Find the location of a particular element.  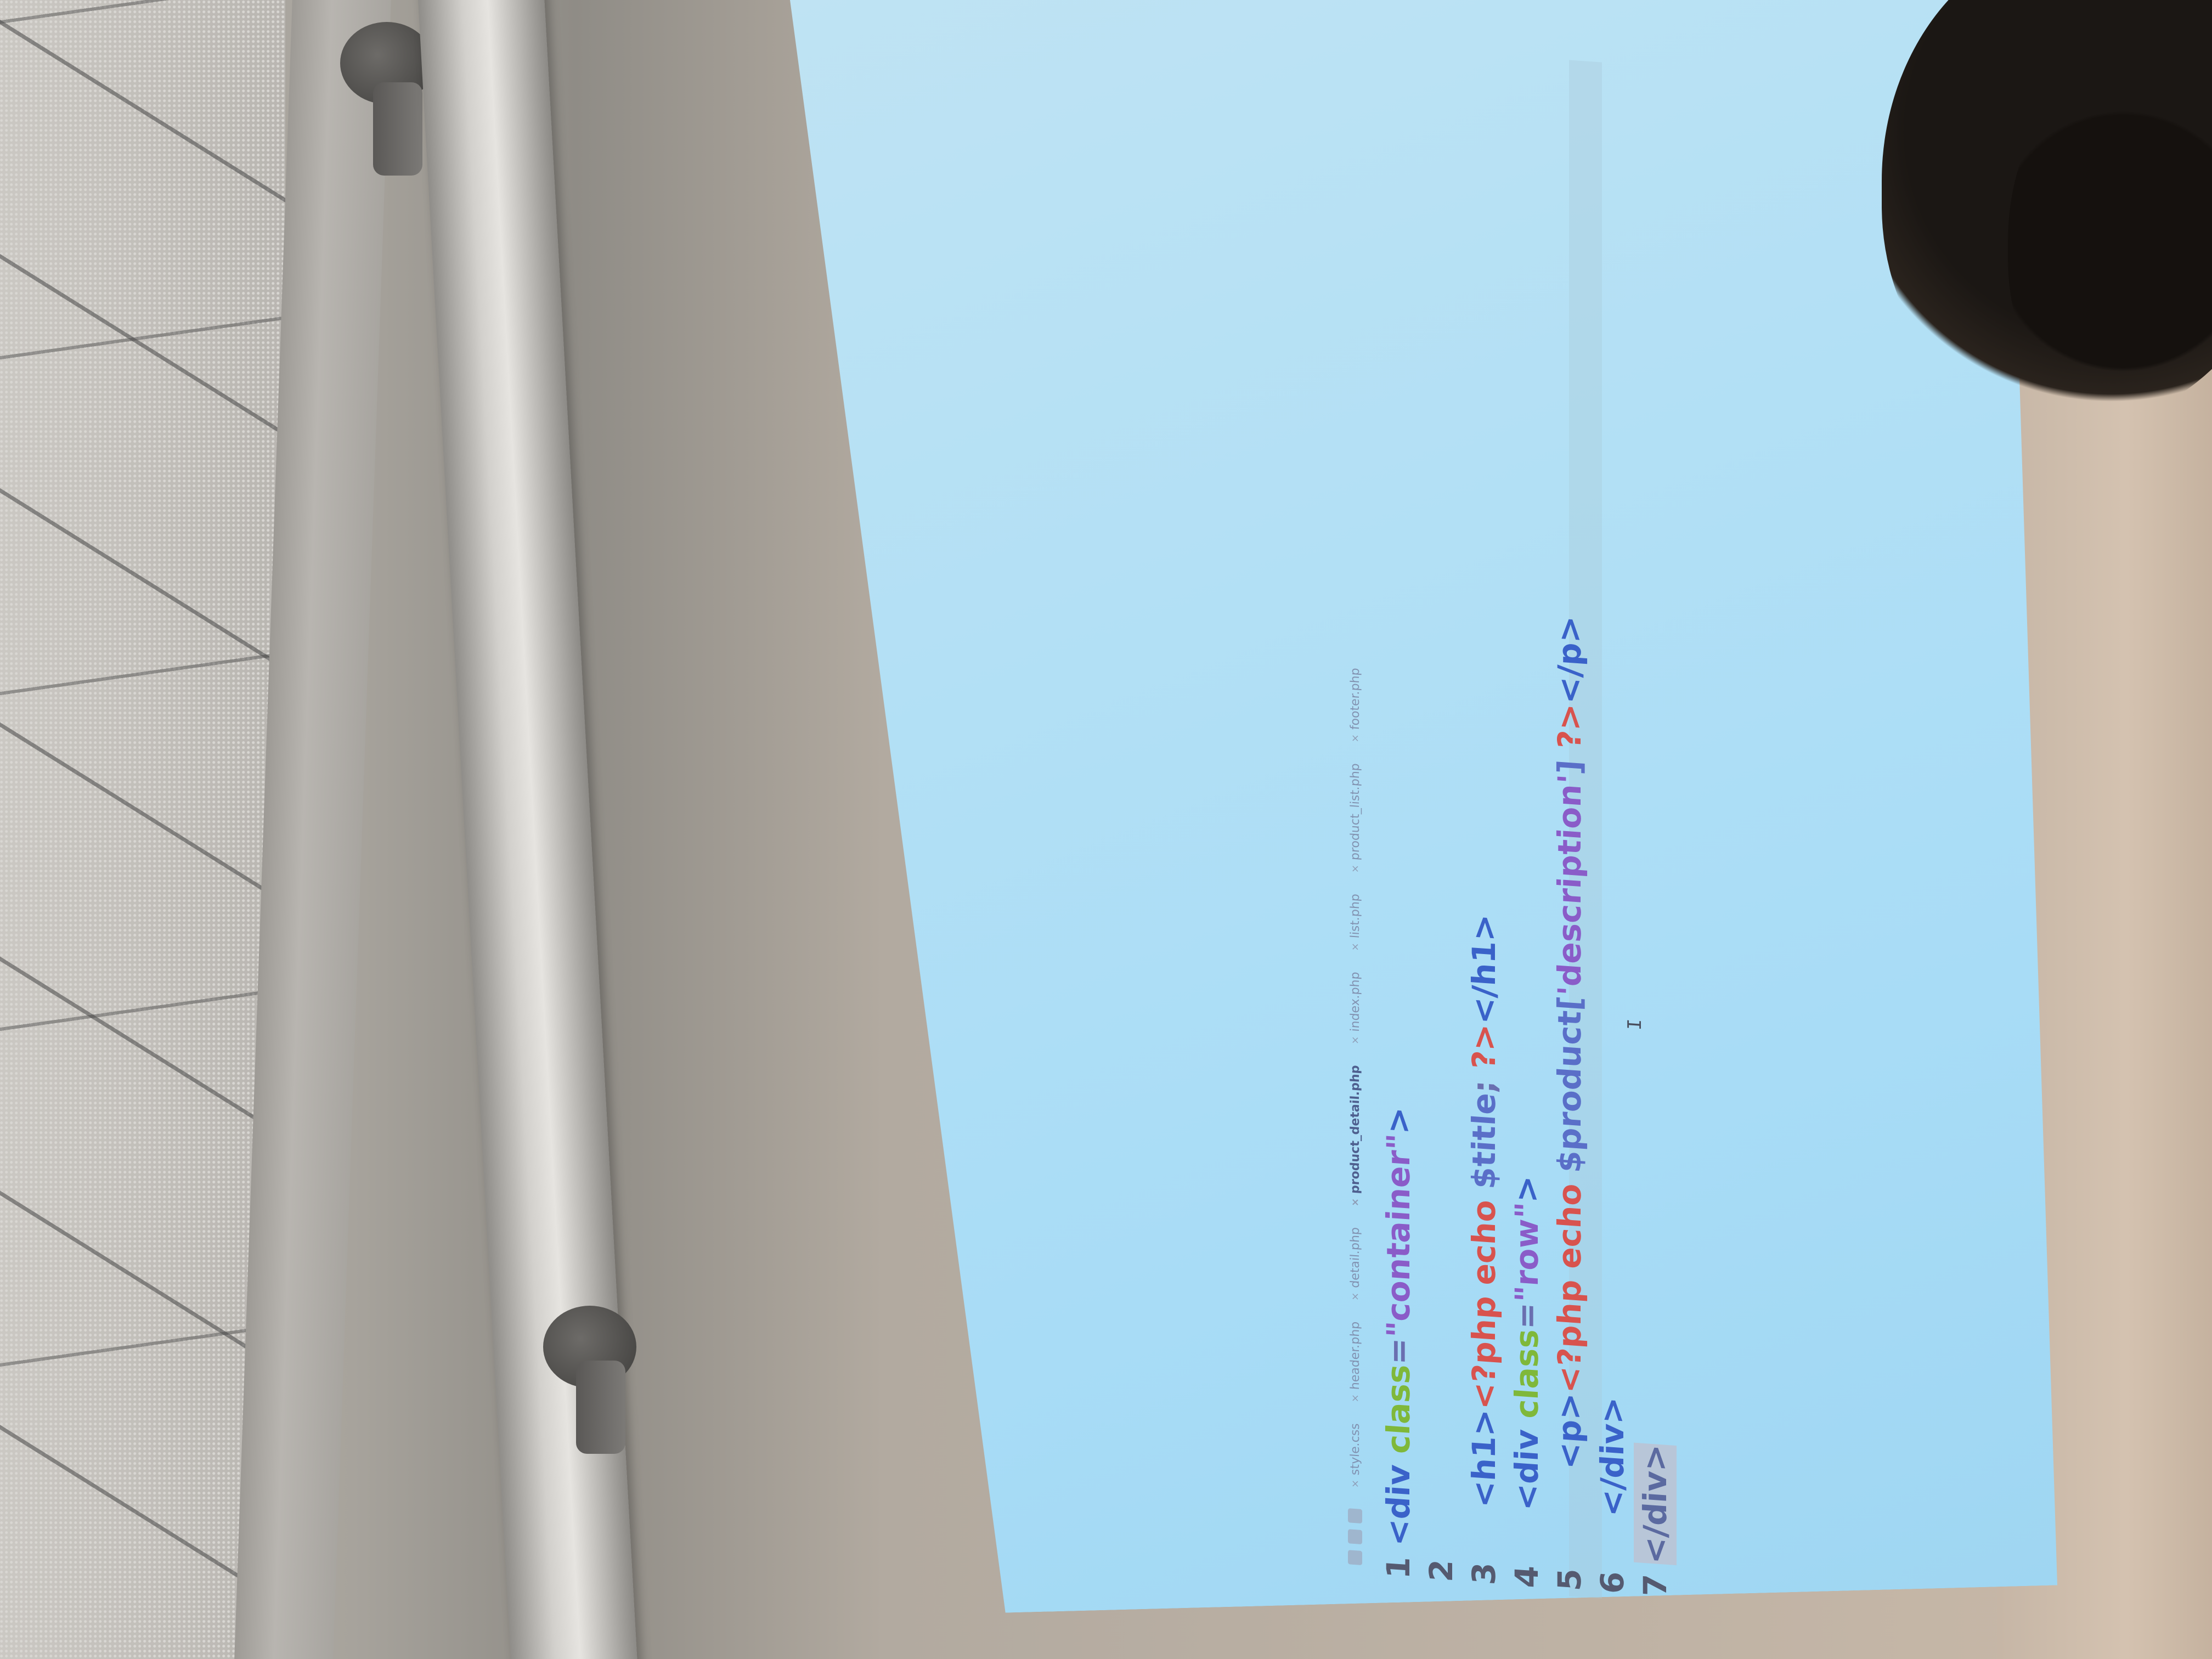

code-token: ] is located at coordinates (1569, 761).